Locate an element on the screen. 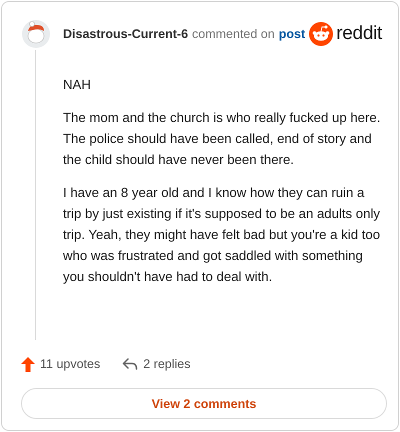  author-name: Disastrous-Current-6 is located at coordinates (125, 34).